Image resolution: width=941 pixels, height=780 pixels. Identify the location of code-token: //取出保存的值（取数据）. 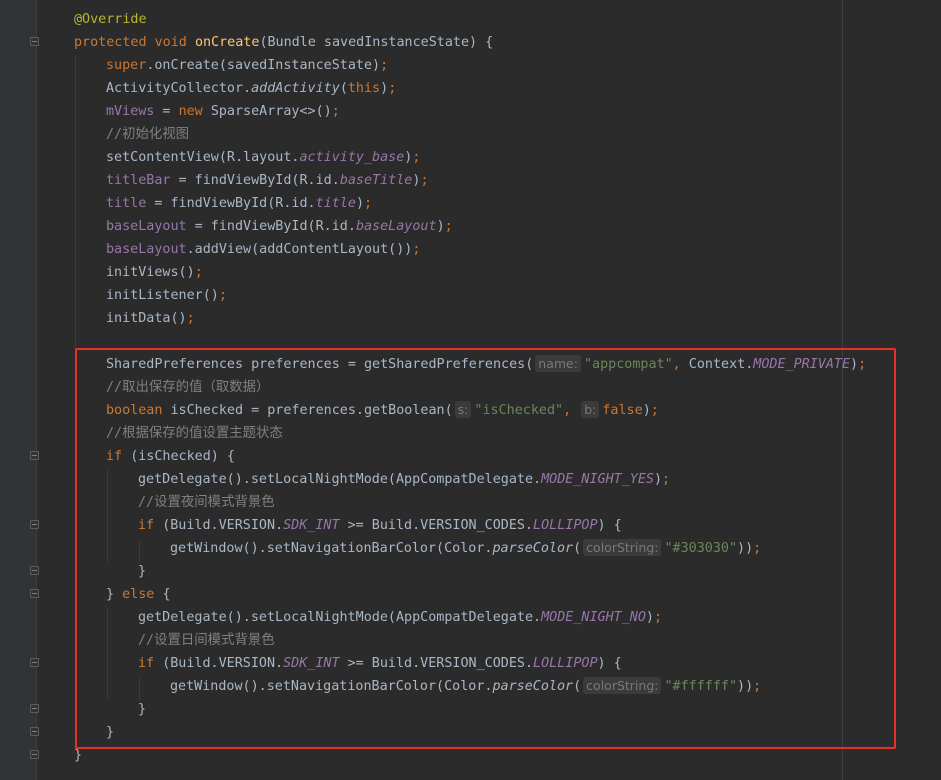
(188, 387).